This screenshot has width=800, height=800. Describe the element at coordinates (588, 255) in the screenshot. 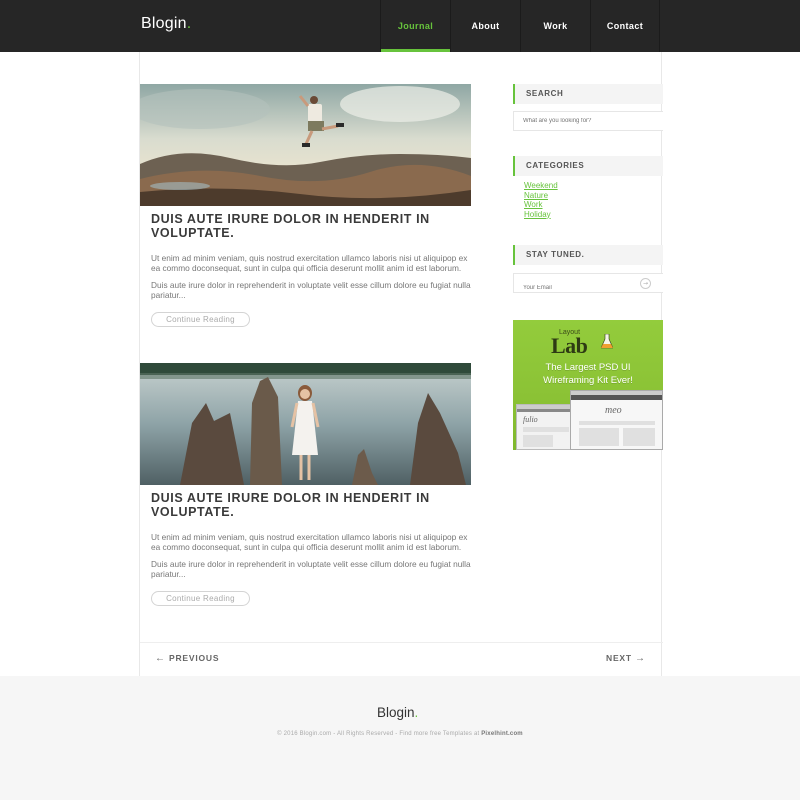

I see `newsletter-widget-heading: STAY TUNED.` at that location.